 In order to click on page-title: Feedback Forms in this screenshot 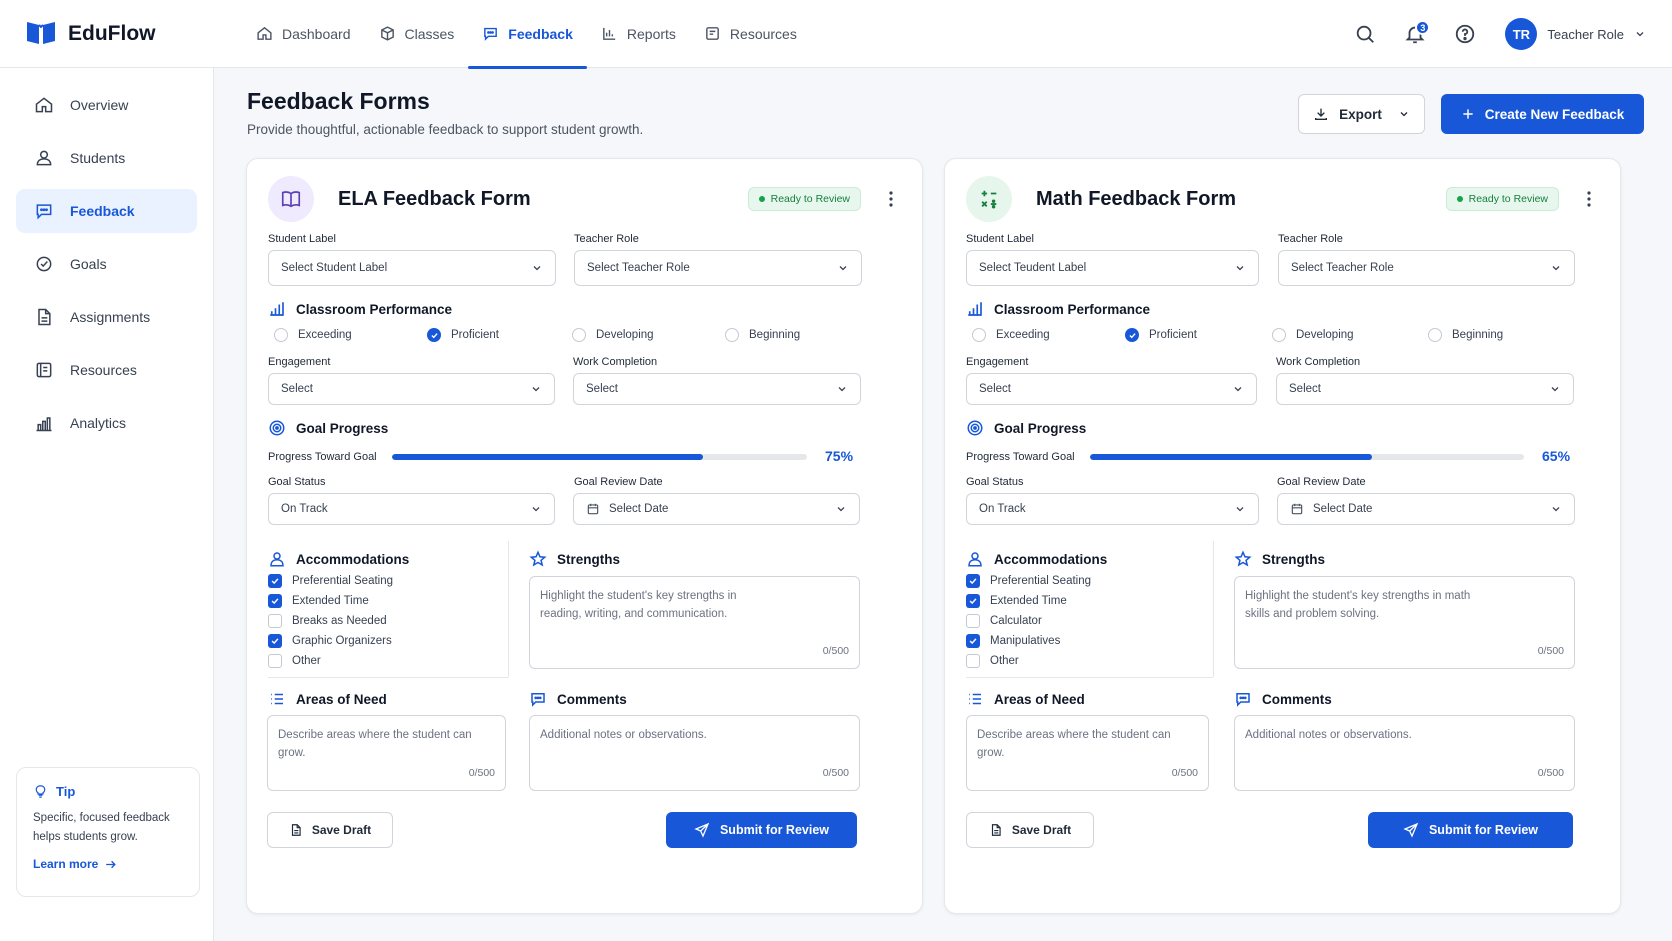, I will do `click(338, 101)`.